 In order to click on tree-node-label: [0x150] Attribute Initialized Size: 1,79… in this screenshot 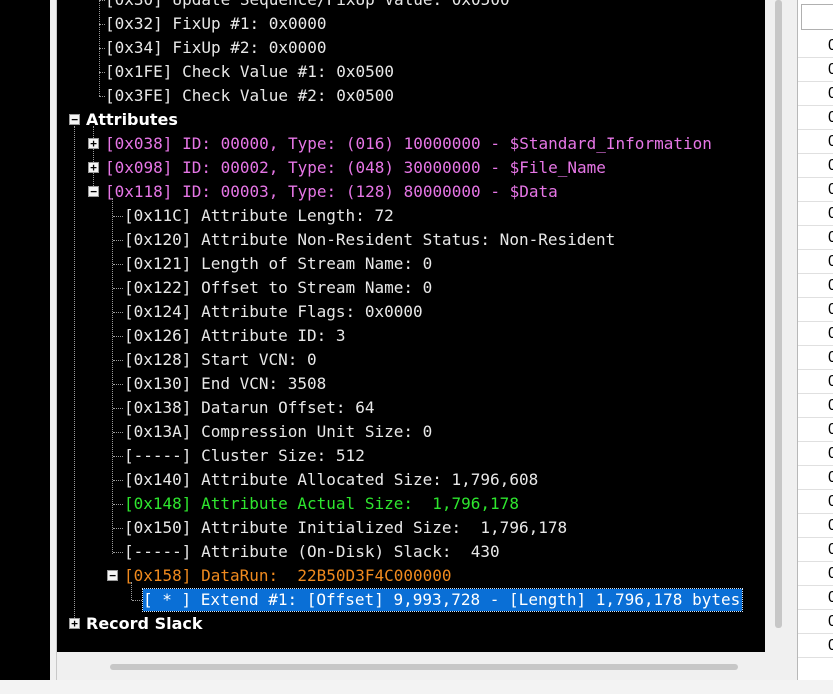, I will do `click(346, 527)`.